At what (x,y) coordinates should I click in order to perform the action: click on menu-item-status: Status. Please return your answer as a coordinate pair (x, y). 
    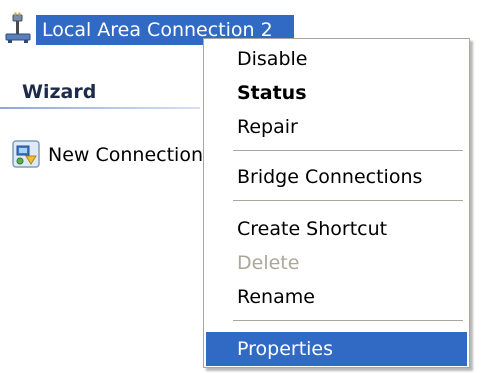
    Looking at the image, I should click on (336, 93).